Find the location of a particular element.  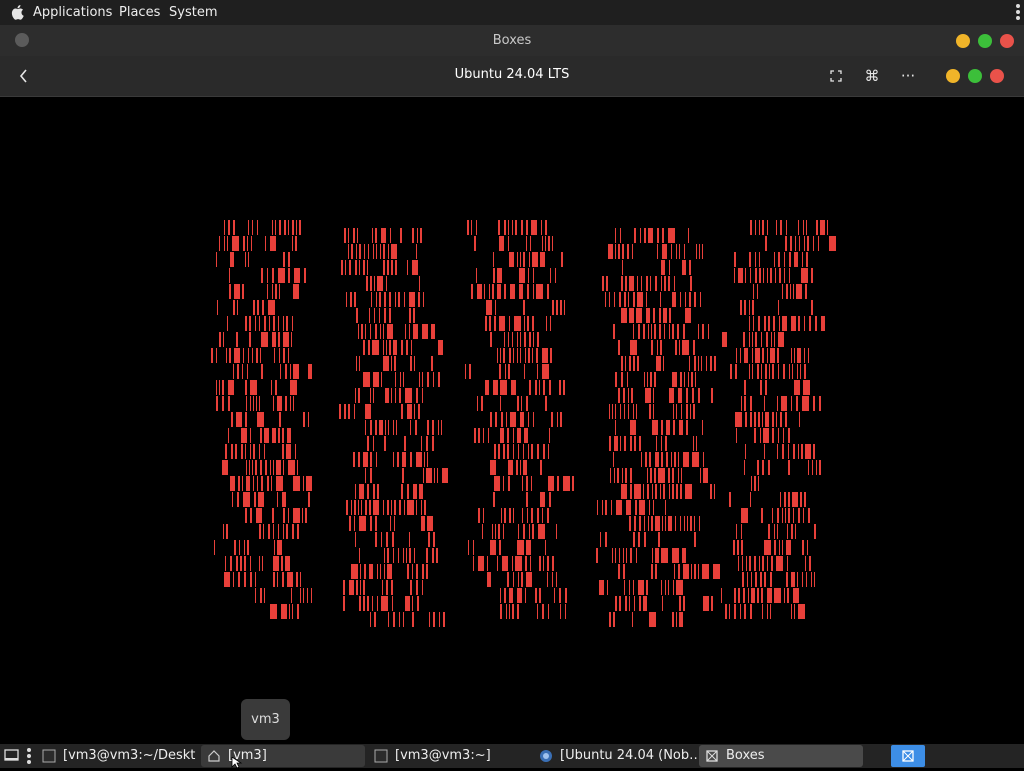

window-menu-button is located at coordinates (22, 40).